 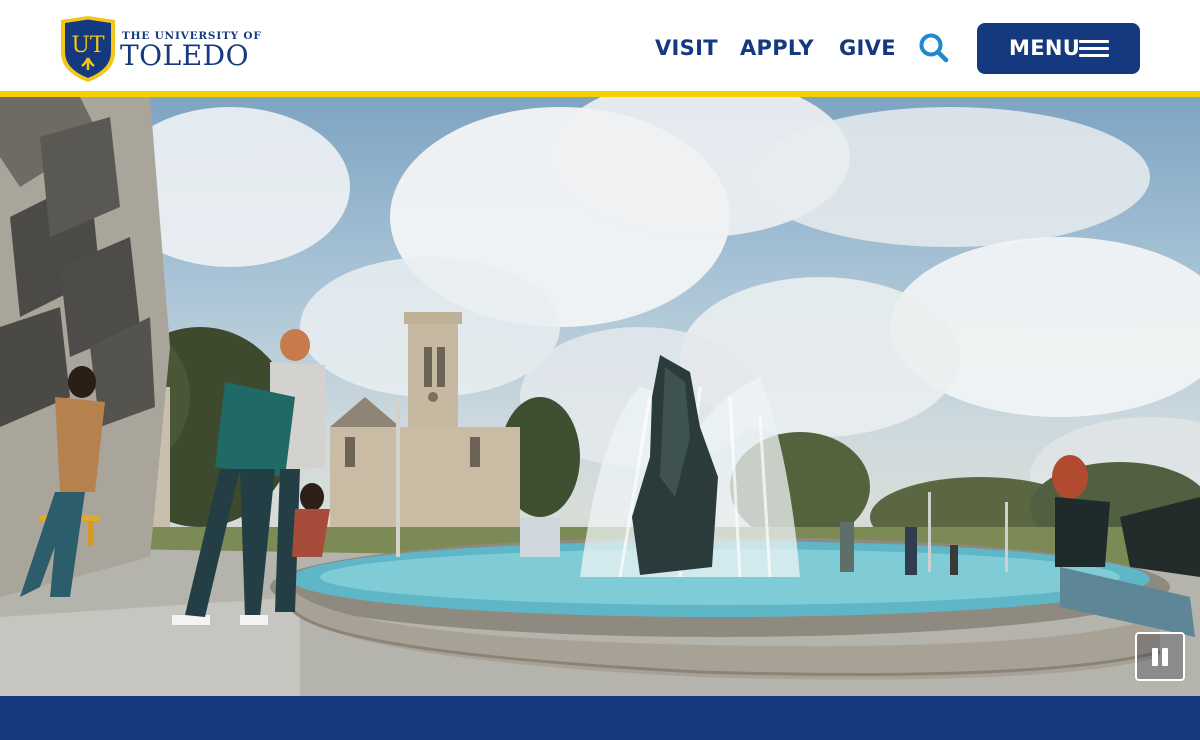 I want to click on menu-label: MENU, so click(x=1045, y=48).